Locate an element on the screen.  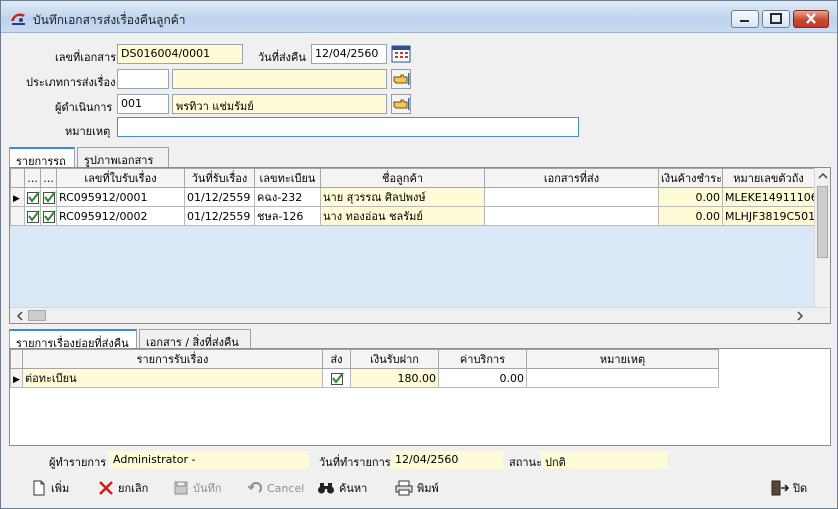
minimize-button is located at coordinates (745, 19).